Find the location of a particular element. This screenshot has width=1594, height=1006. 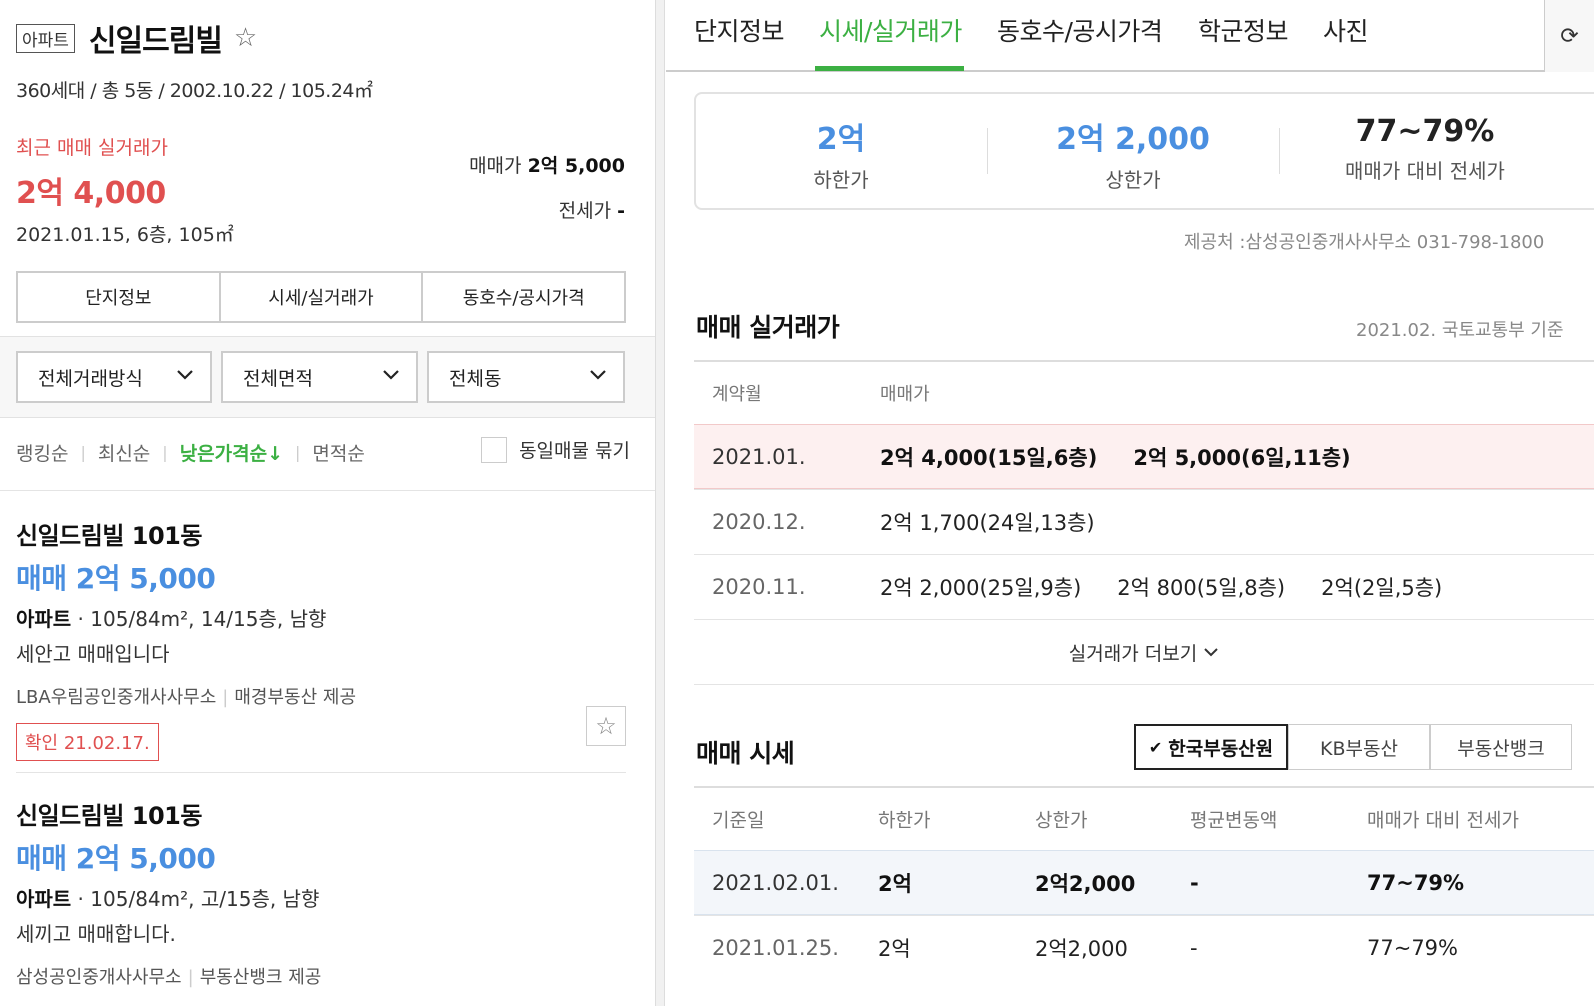

price-summary: 2억 하한가 2억 2,000 상한가 77~79% 매매가 대비 전세가 is located at coordinates (1144, 151).